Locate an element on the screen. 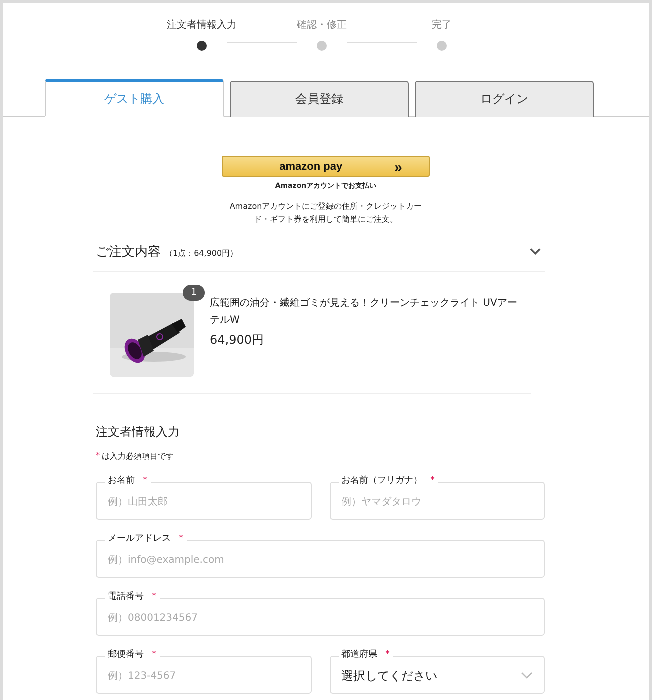 Image resolution: width=652 pixels, height=700 pixels. tab: ゲスト購入 is located at coordinates (134, 98).